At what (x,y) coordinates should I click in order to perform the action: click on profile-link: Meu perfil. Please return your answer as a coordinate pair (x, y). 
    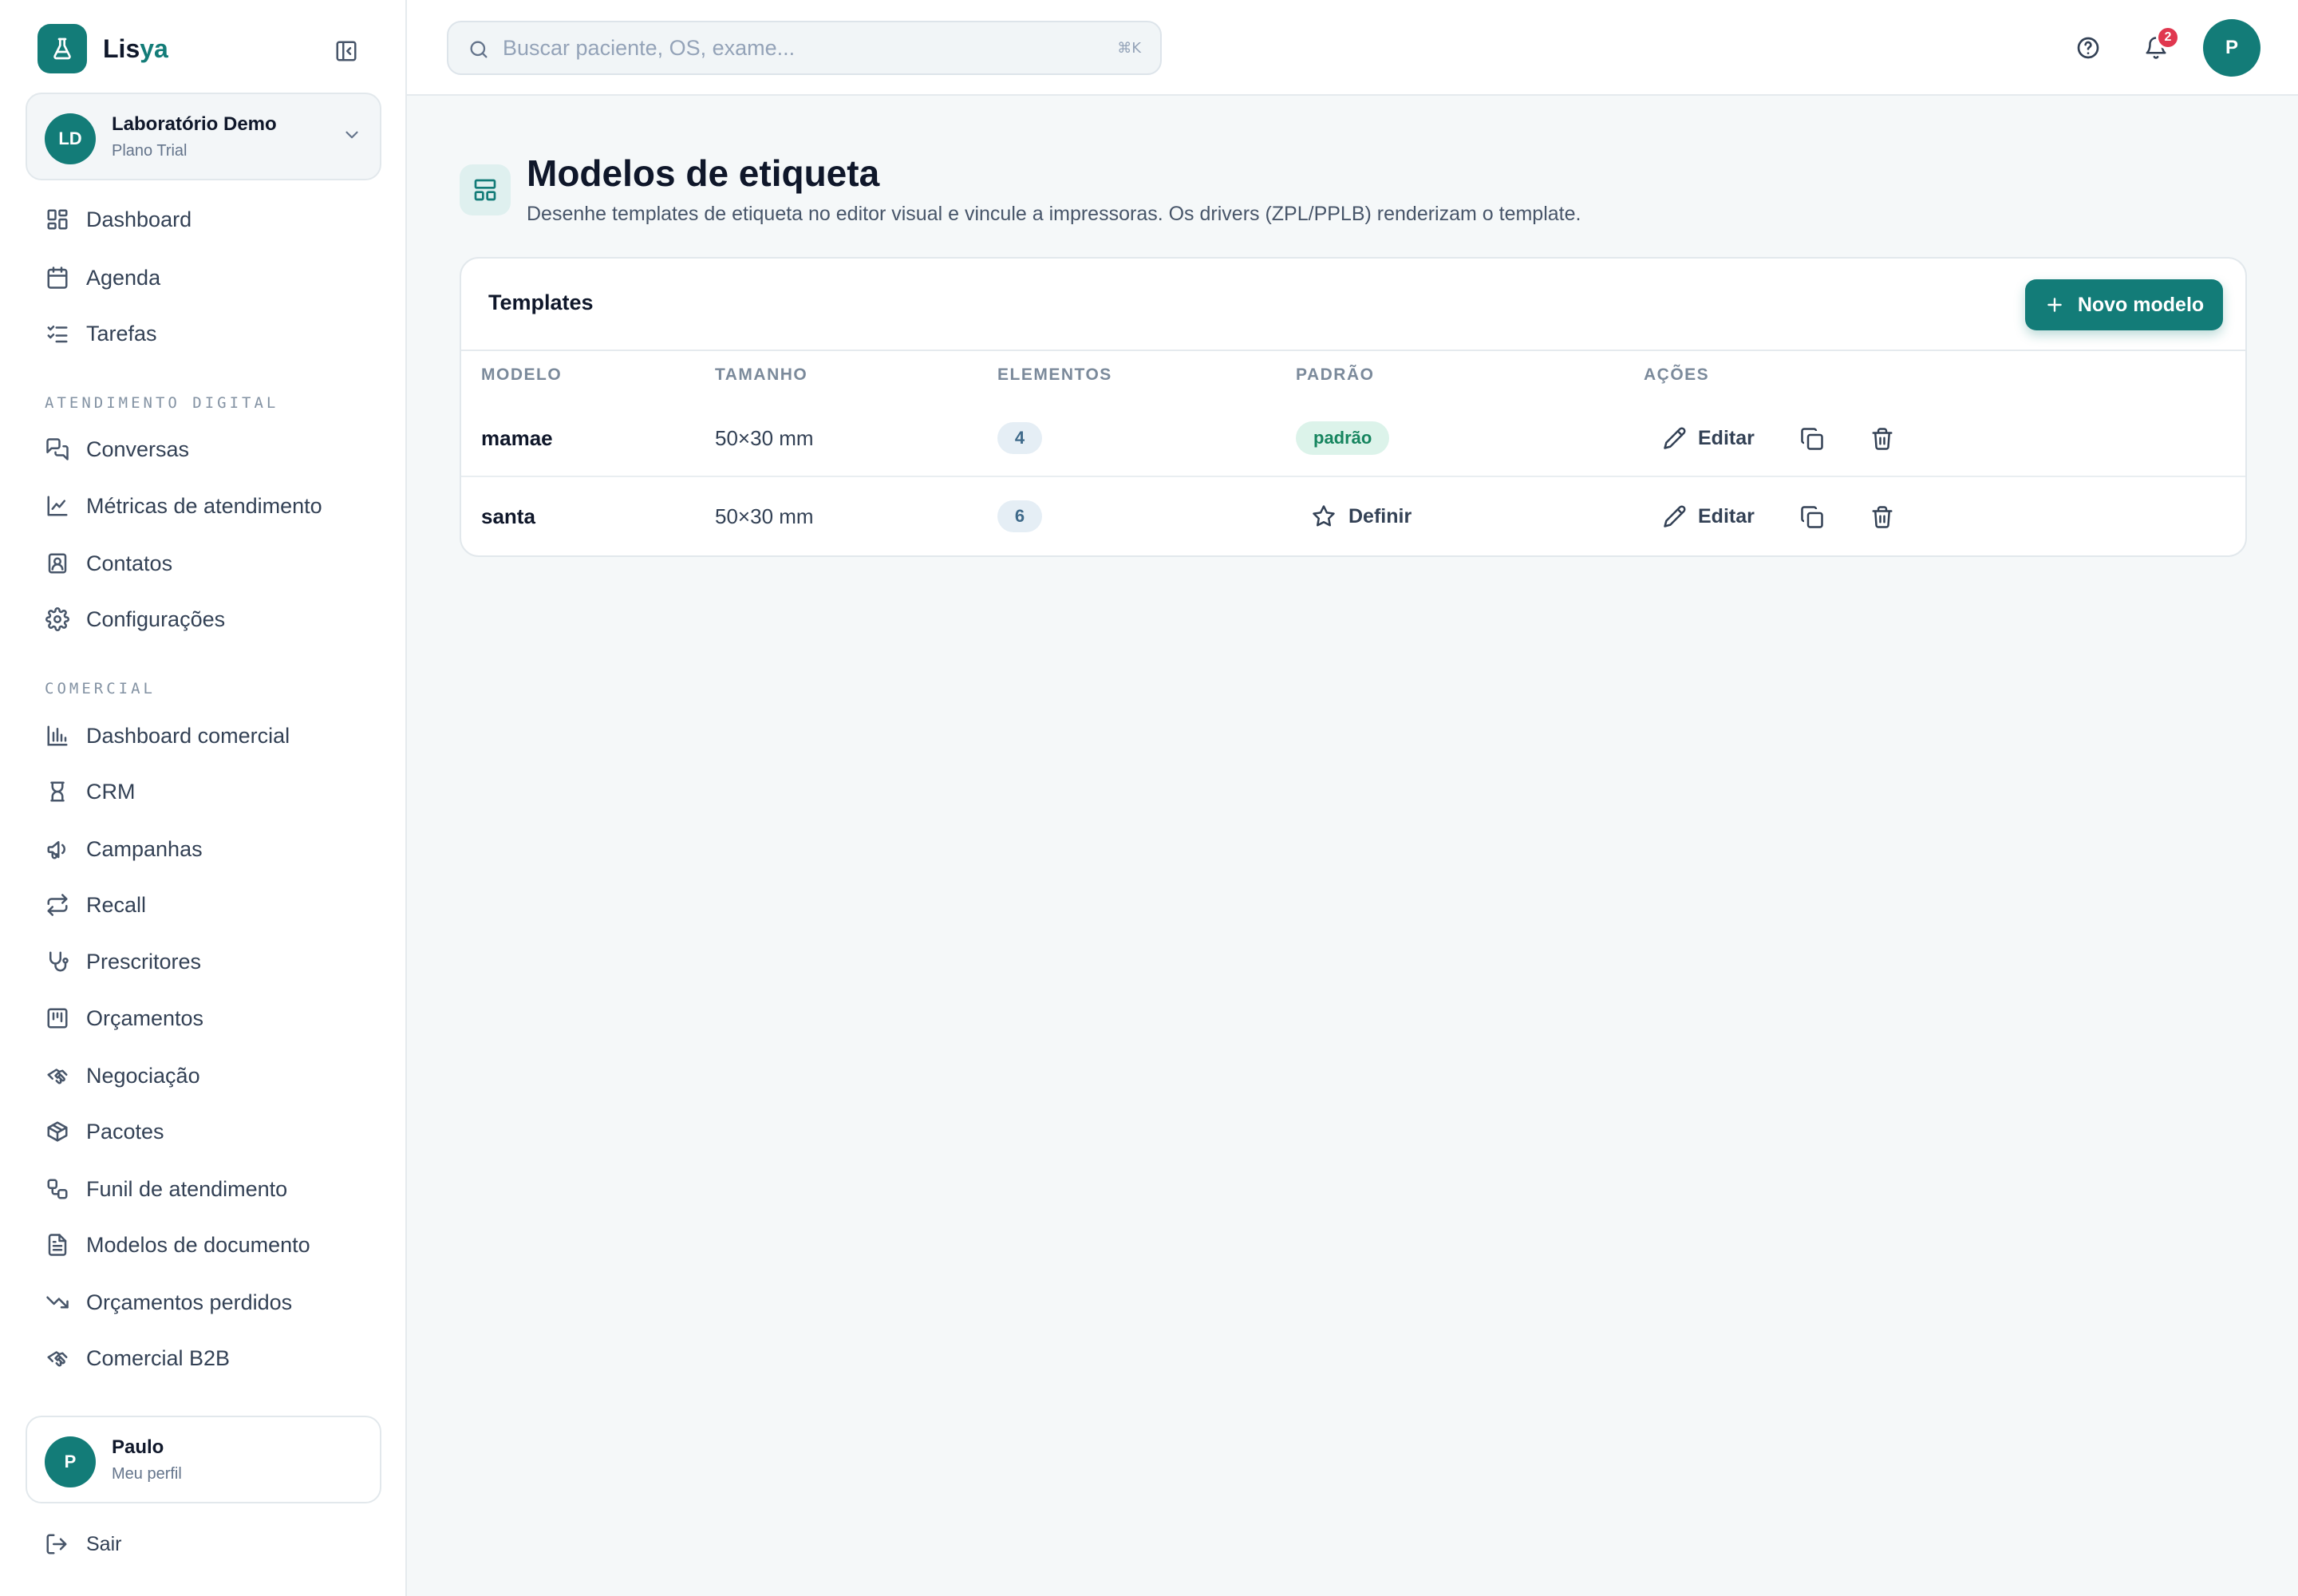
    Looking at the image, I should click on (147, 1474).